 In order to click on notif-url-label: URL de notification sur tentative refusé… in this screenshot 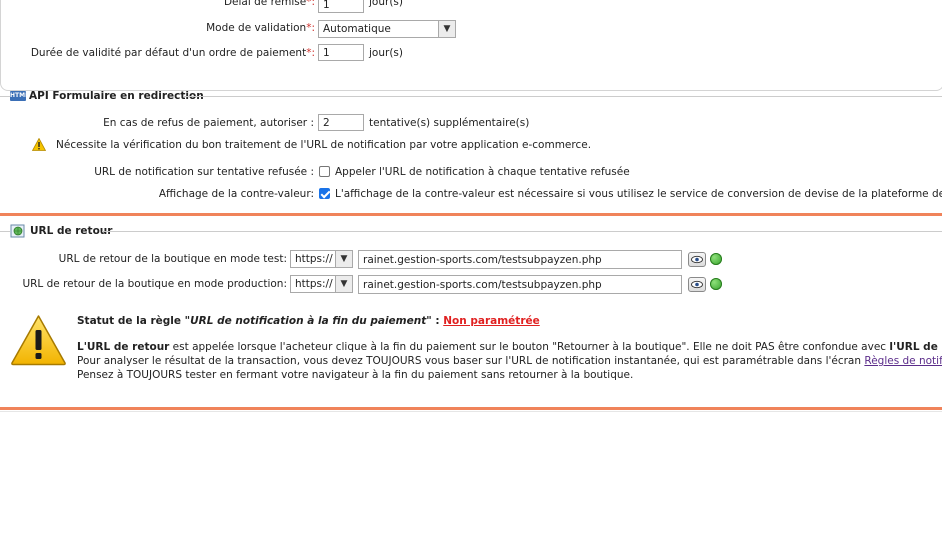, I will do `click(204, 172)`.